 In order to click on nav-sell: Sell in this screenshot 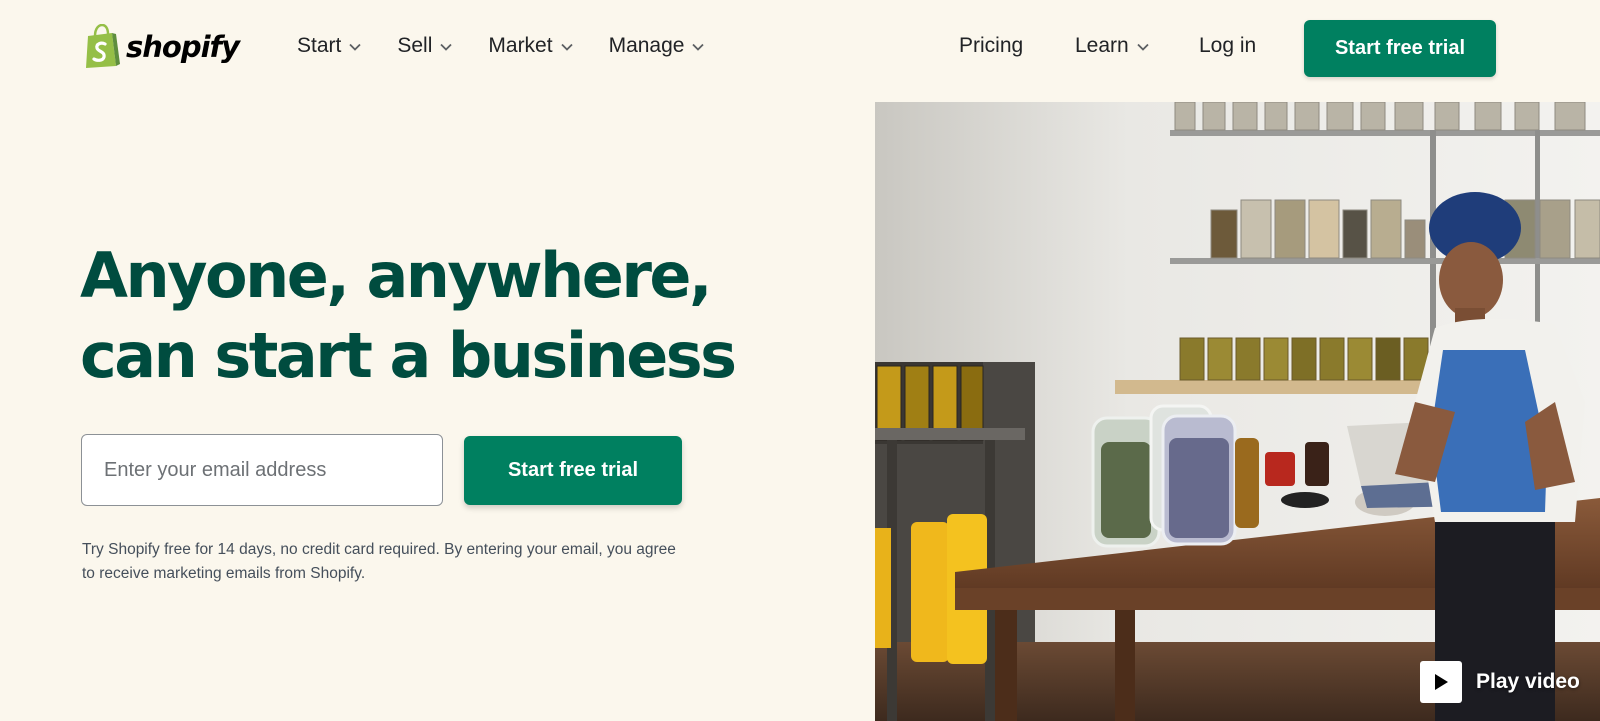, I will do `click(425, 46)`.